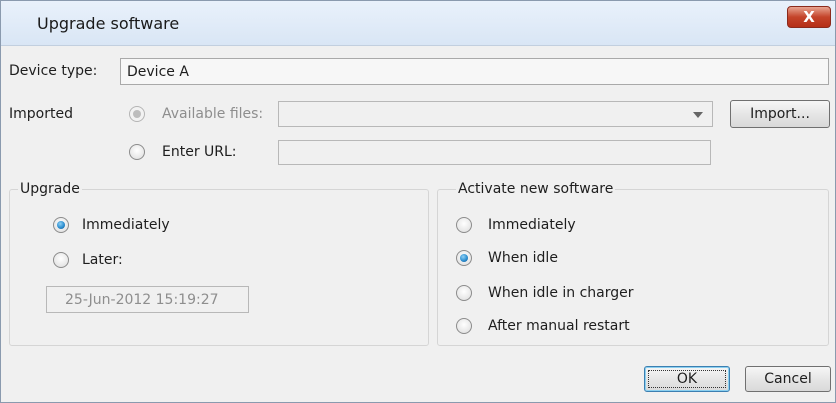 This screenshot has width=836, height=403. I want to click on activate-after-restart-radio, so click(464, 326).